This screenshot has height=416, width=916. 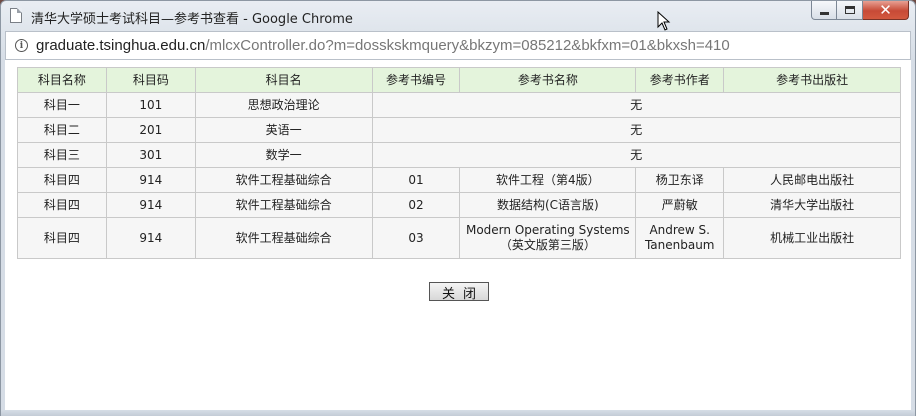 I want to click on table-header-row: 科目名称 科目码 科目名 参考书编号 参考书名称 参考书作者 参考书出版社, so click(x=459, y=80).